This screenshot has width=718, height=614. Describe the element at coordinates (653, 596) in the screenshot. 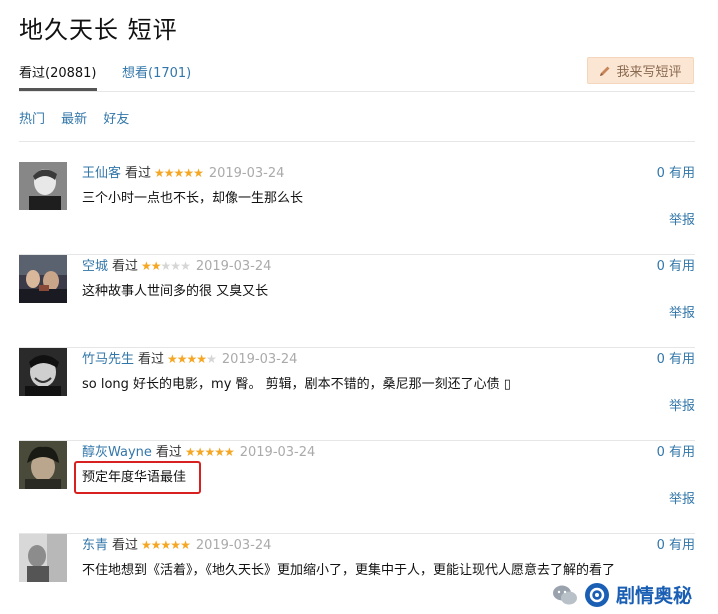

I see `watermark-text: 剧情奥秘` at that location.